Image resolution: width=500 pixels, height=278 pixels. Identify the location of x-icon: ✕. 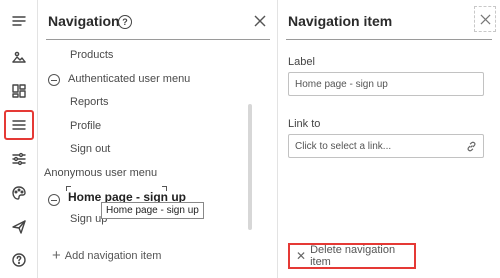
(301, 256).